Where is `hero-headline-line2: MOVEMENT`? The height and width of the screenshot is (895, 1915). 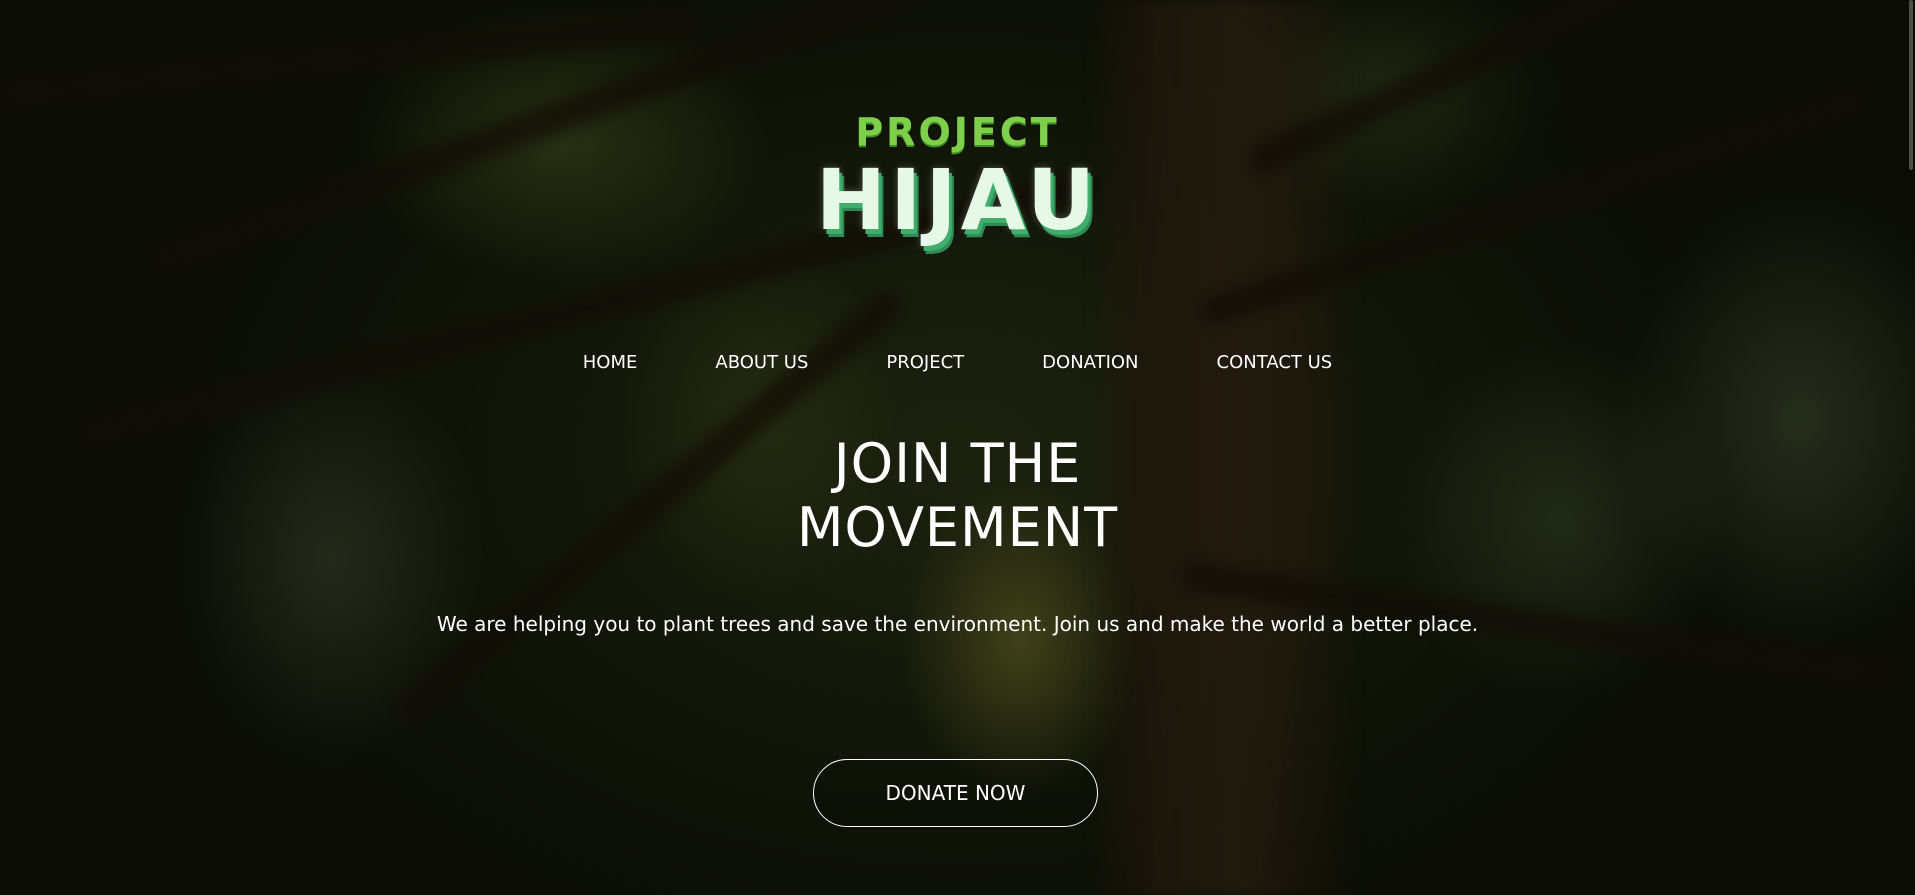
hero-headline-line2: MOVEMENT is located at coordinates (957, 527).